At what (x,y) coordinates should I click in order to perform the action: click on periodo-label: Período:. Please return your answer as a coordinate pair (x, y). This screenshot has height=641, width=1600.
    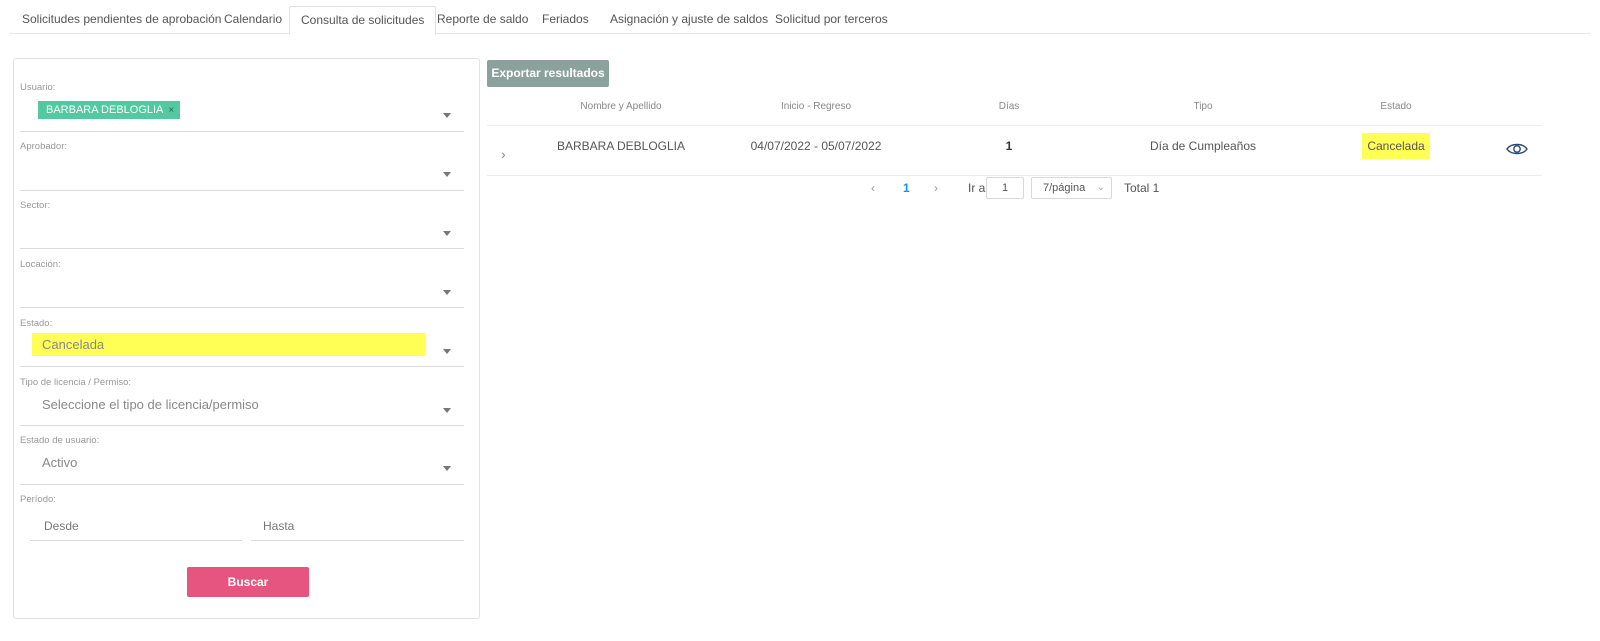
    Looking at the image, I should click on (38, 499).